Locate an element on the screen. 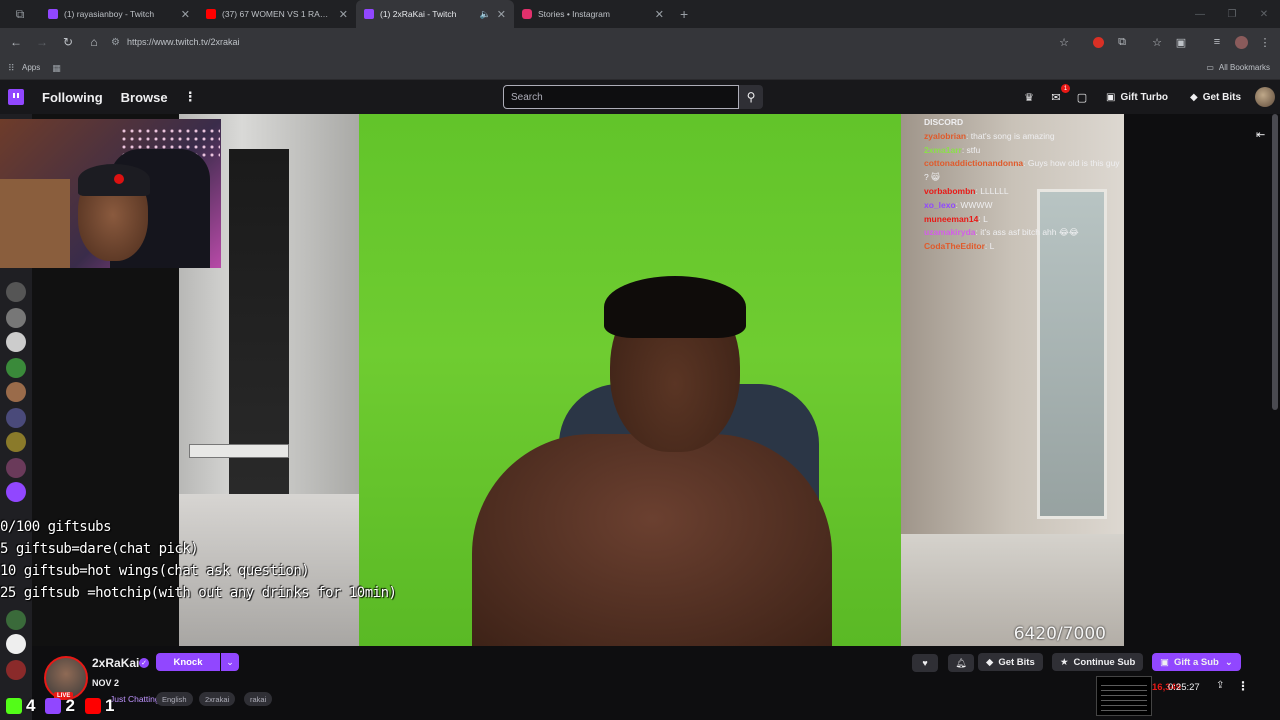 The height and width of the screenshot is (720, 1280). instagram-favicon-icon is located at coordinates (527, 14).